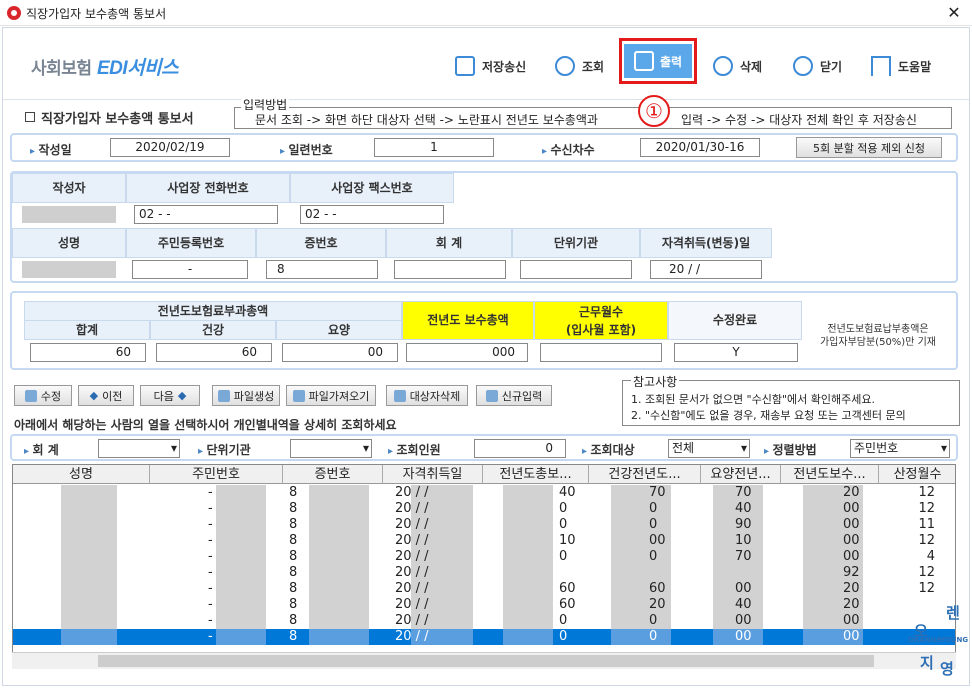 This screenshot has width=972, height=688. Describe the element at coordinates (901, 66) in the screenshot. I see `help-button: 도움말` at that location.